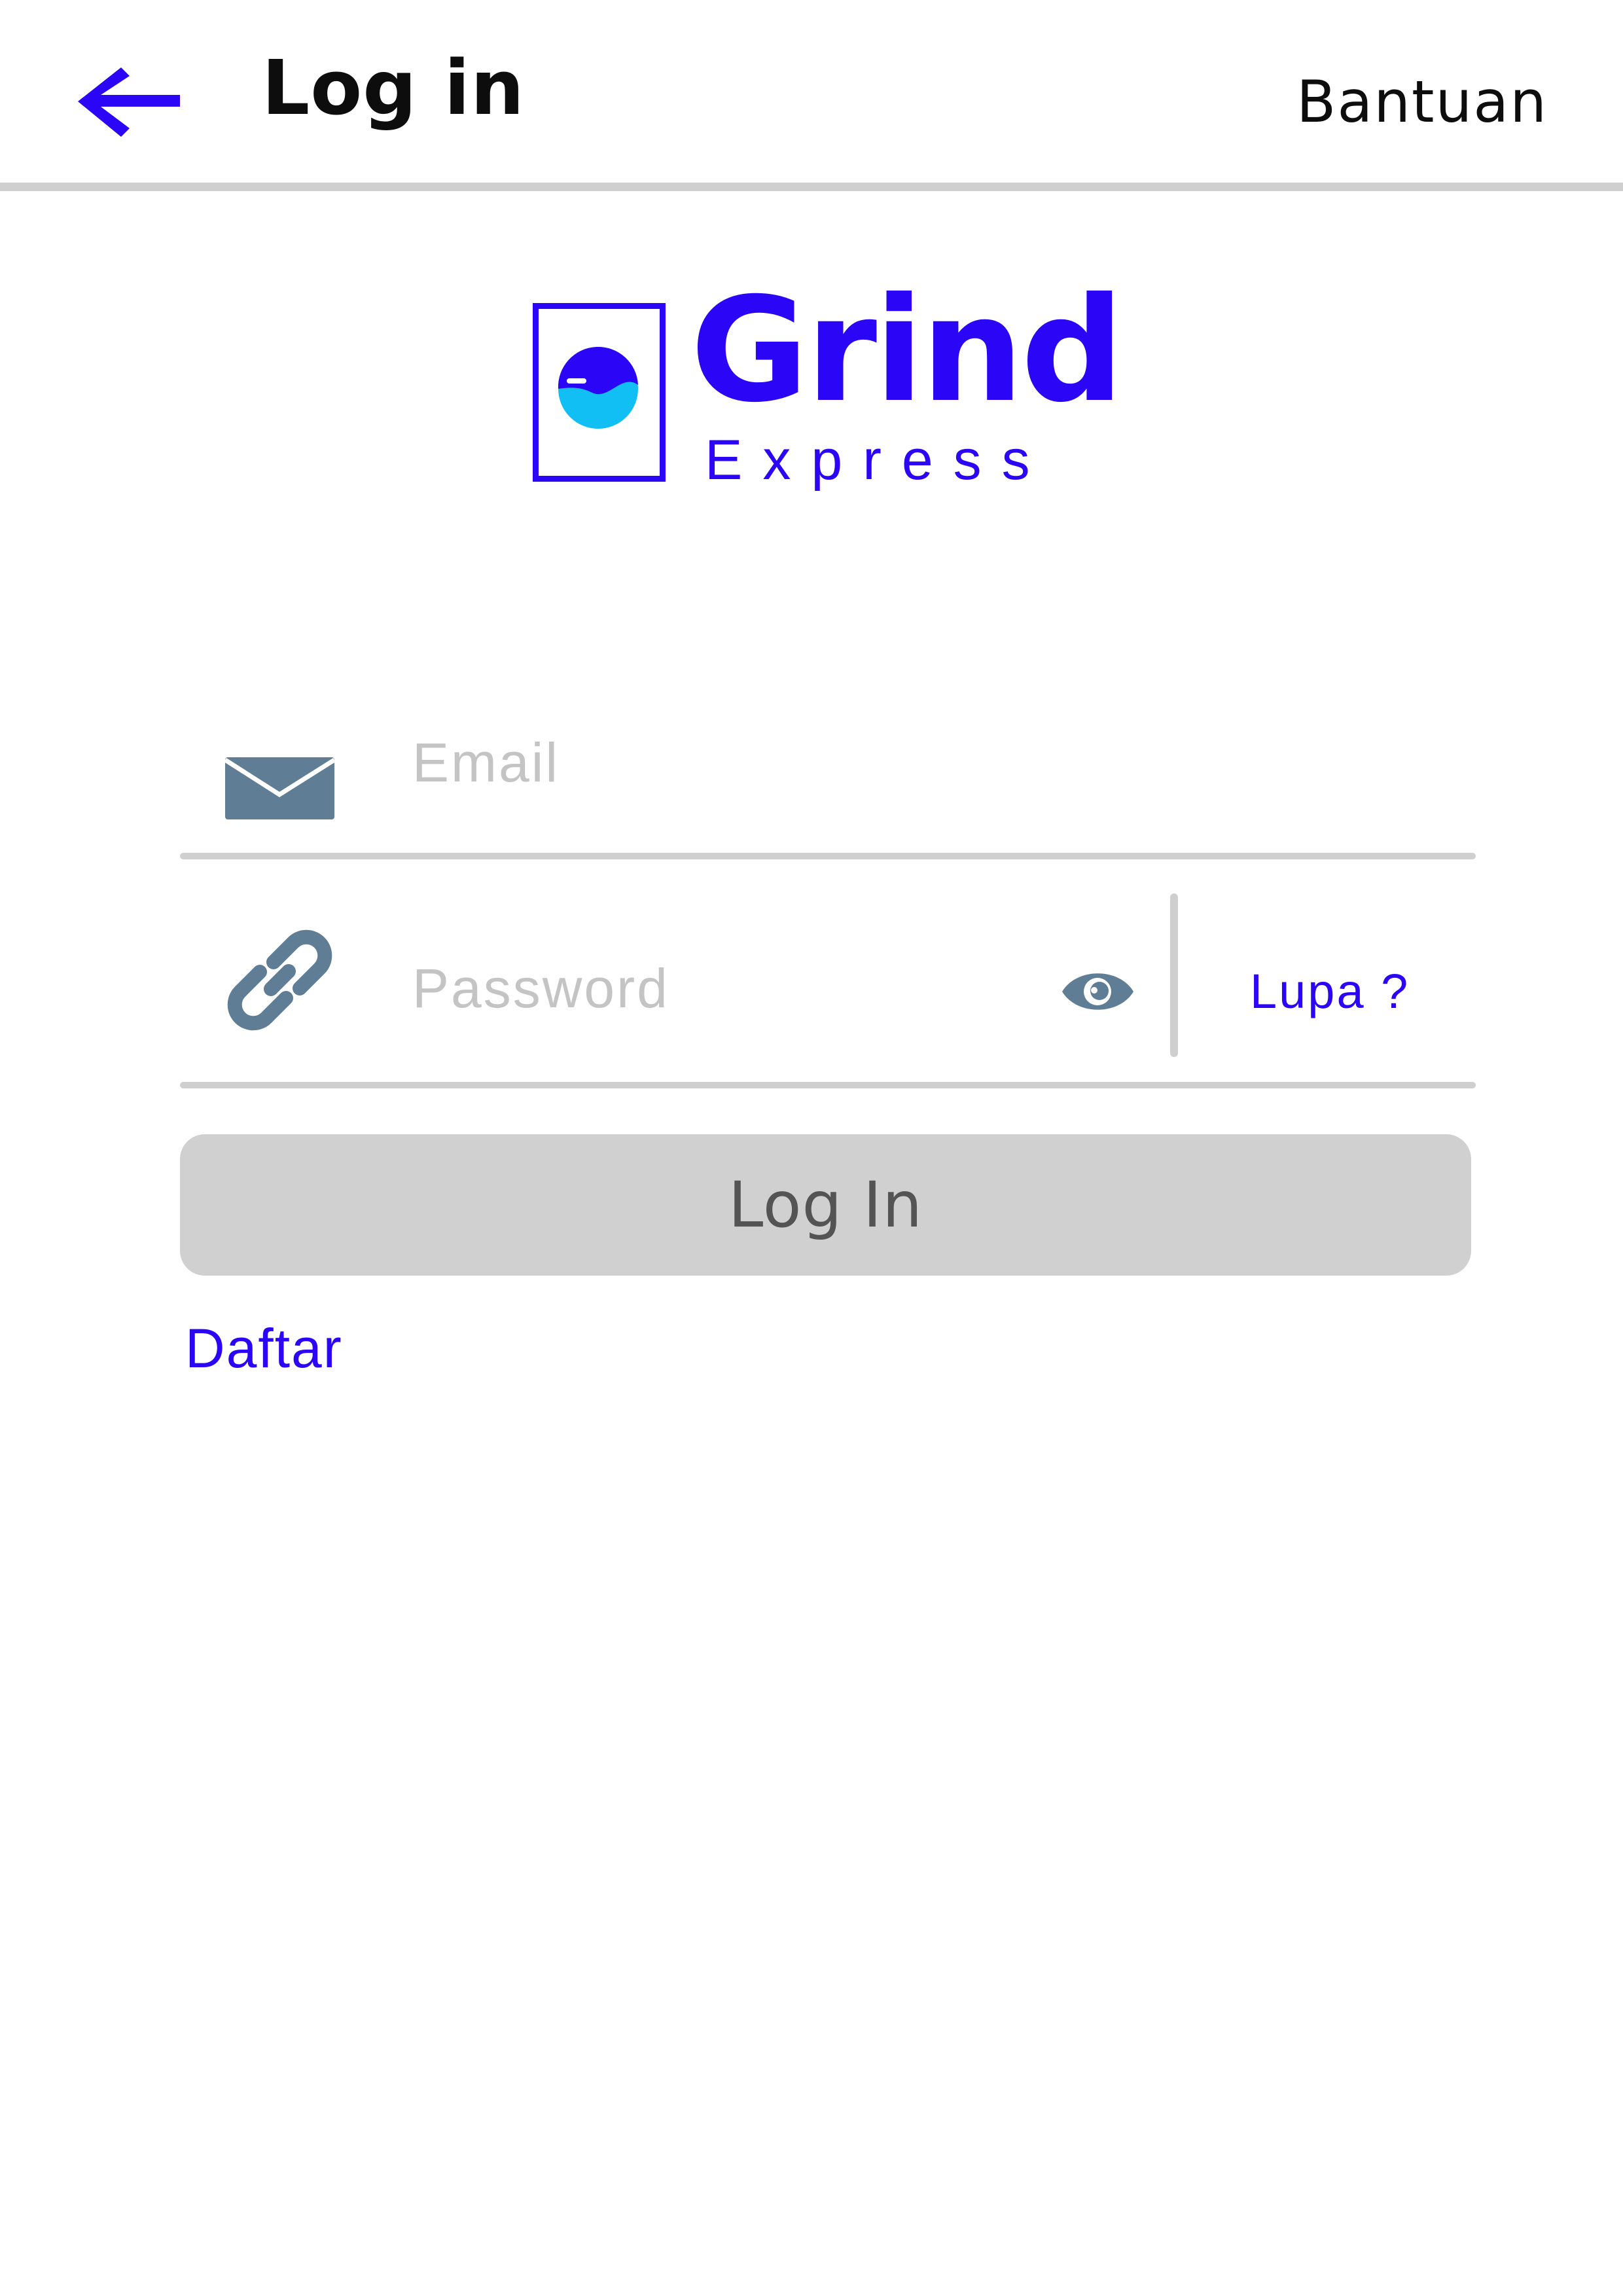 The width and height of the screenshot is (1623, 2296). What do you see at coordinates (920, 762) in the screenshot?
I see `email-input` at bounding box center [920, 762].